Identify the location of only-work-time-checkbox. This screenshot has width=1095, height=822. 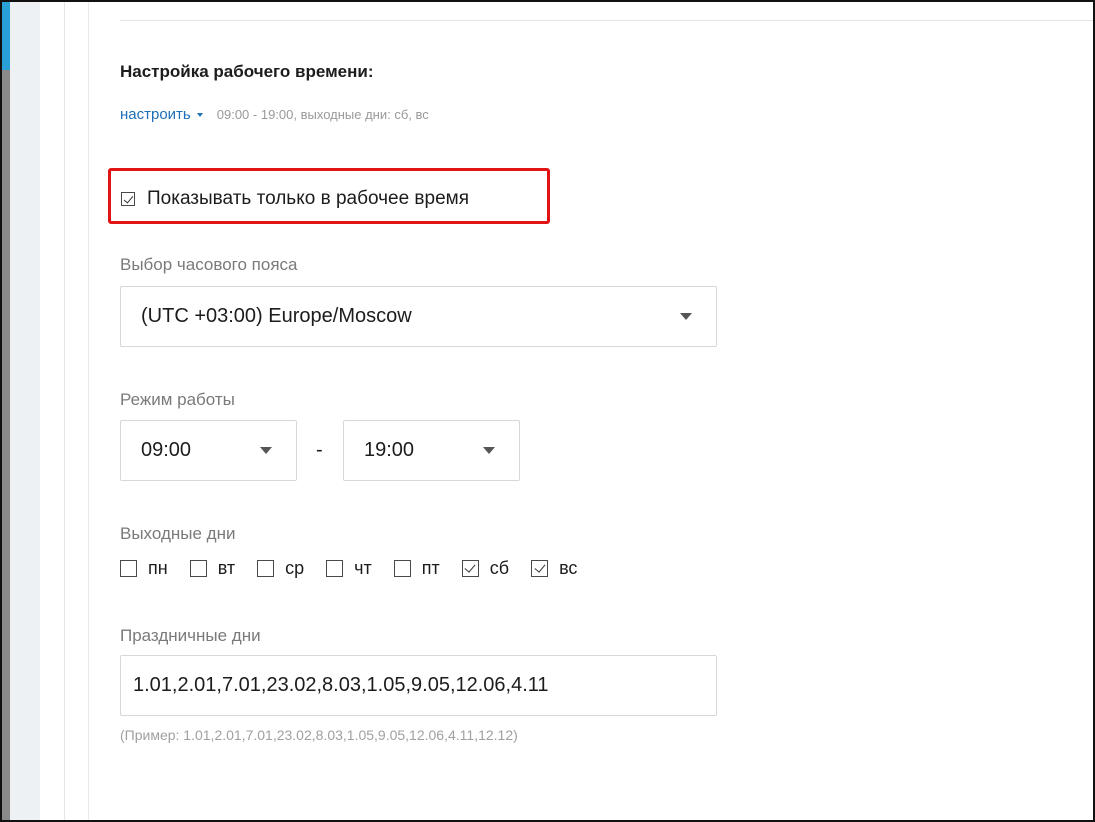
(128, 199).